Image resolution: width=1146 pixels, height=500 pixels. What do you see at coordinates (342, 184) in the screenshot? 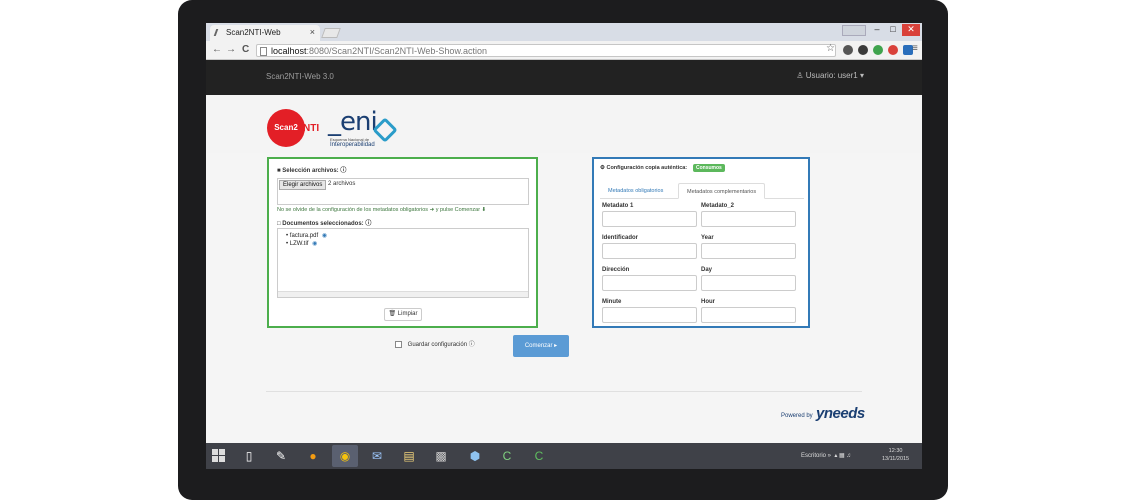
I see `files-count: 2 archivos` at bounding box center [342, 184].